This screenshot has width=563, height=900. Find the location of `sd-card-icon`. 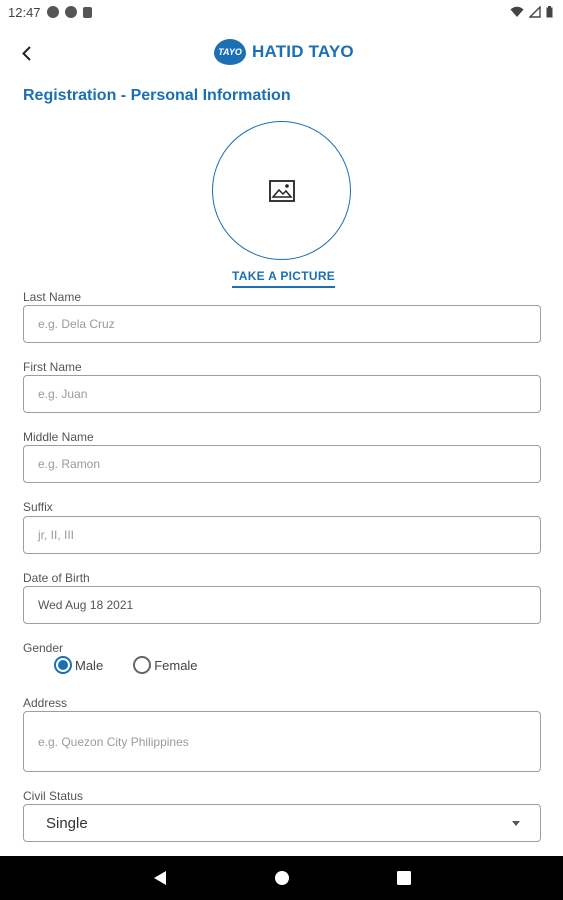

sd-card-icon is located at coordinates (87, 12).